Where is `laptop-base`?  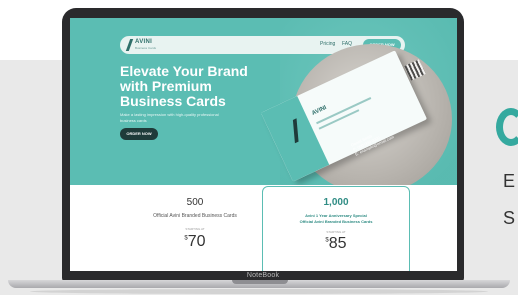
laptop-base is located at coordinates (259, 287).